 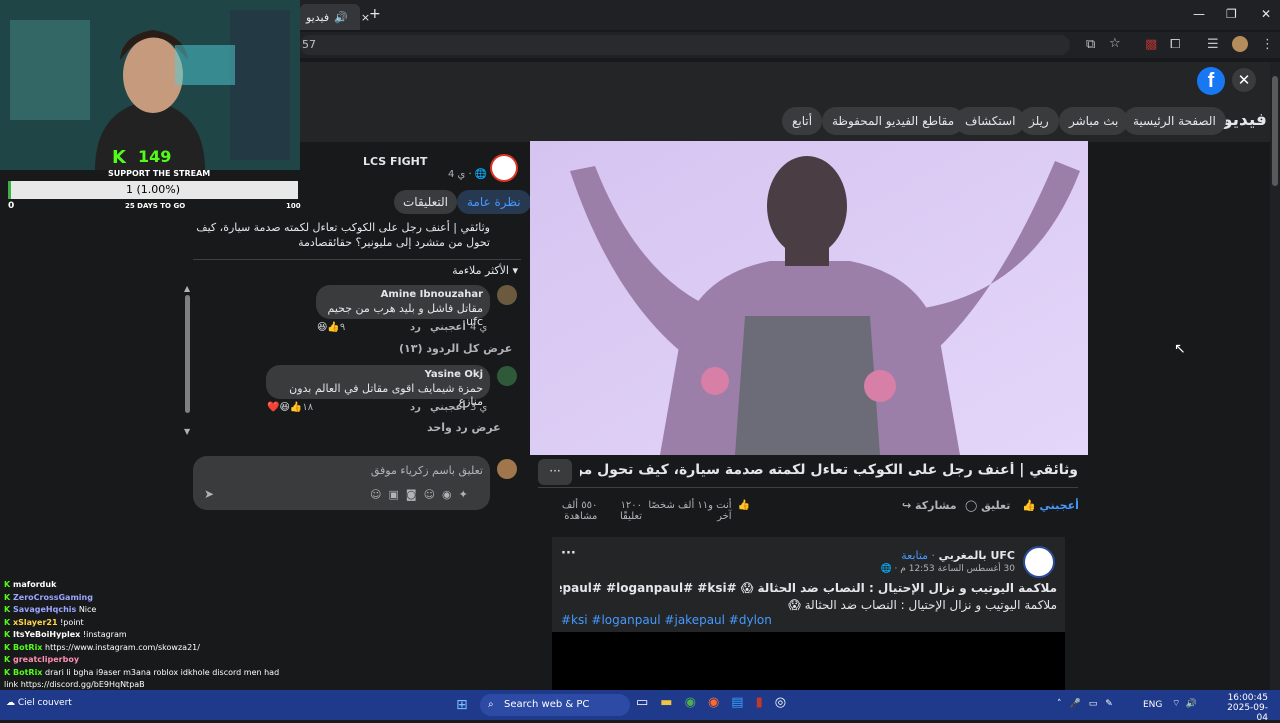 I want to click on media-queue-icon: ☰, so click(x=1213, y=44).